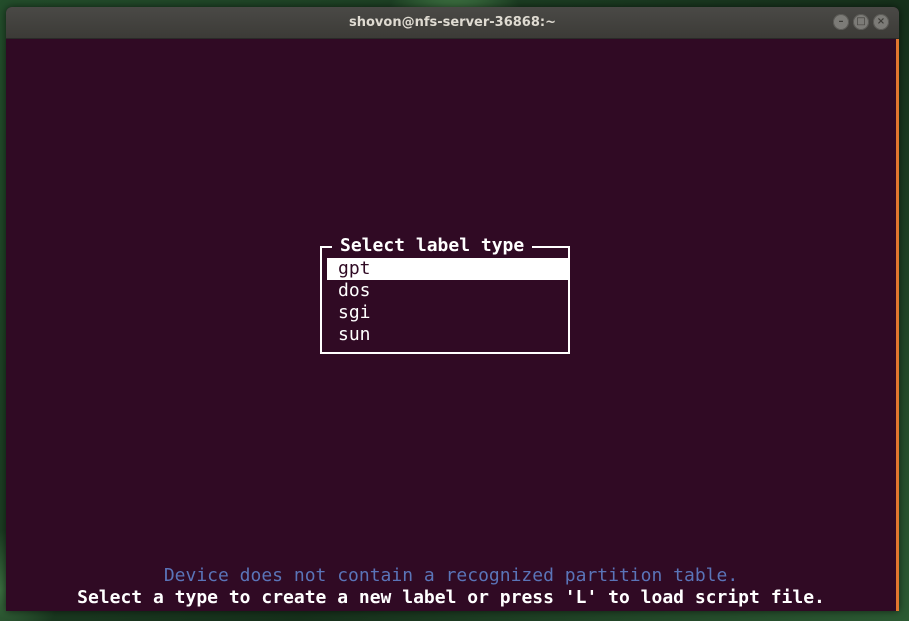  I want to click on option-sun: sun, so click(448, 335).